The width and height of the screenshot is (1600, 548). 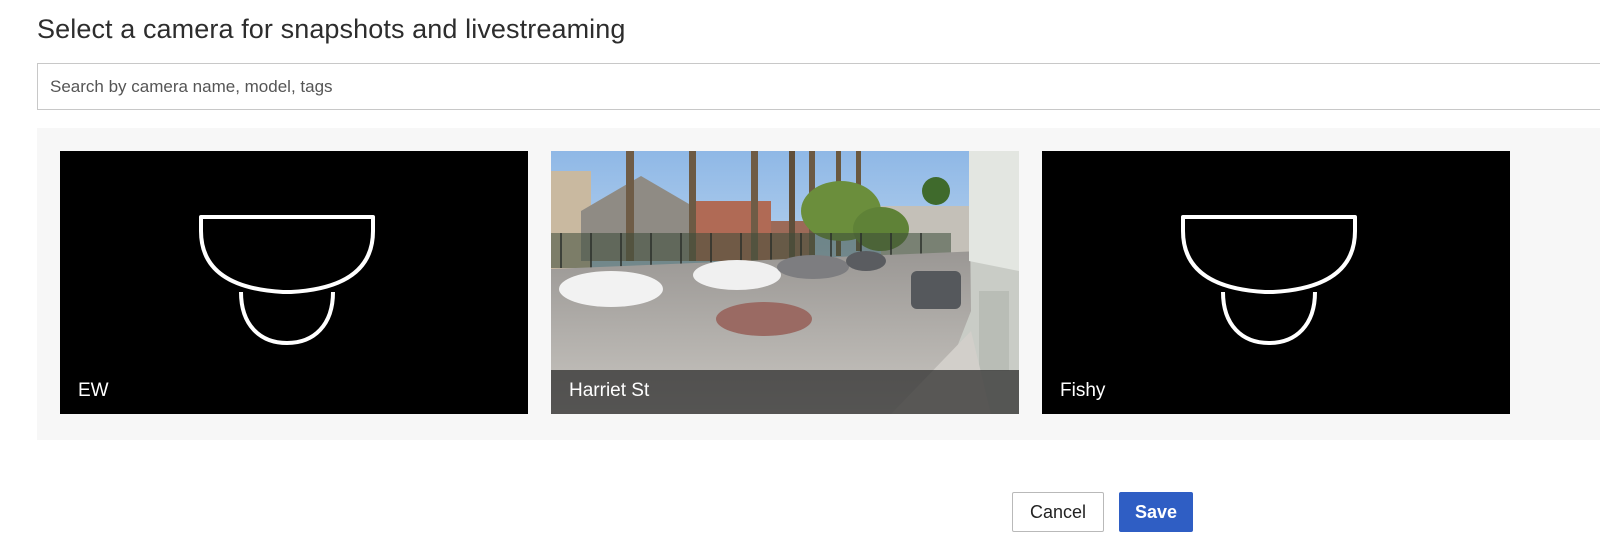 What do you see at coordinates (93, 390) in the screenshot?
I see `camera-name: EW` at bounding box center [93, 390].